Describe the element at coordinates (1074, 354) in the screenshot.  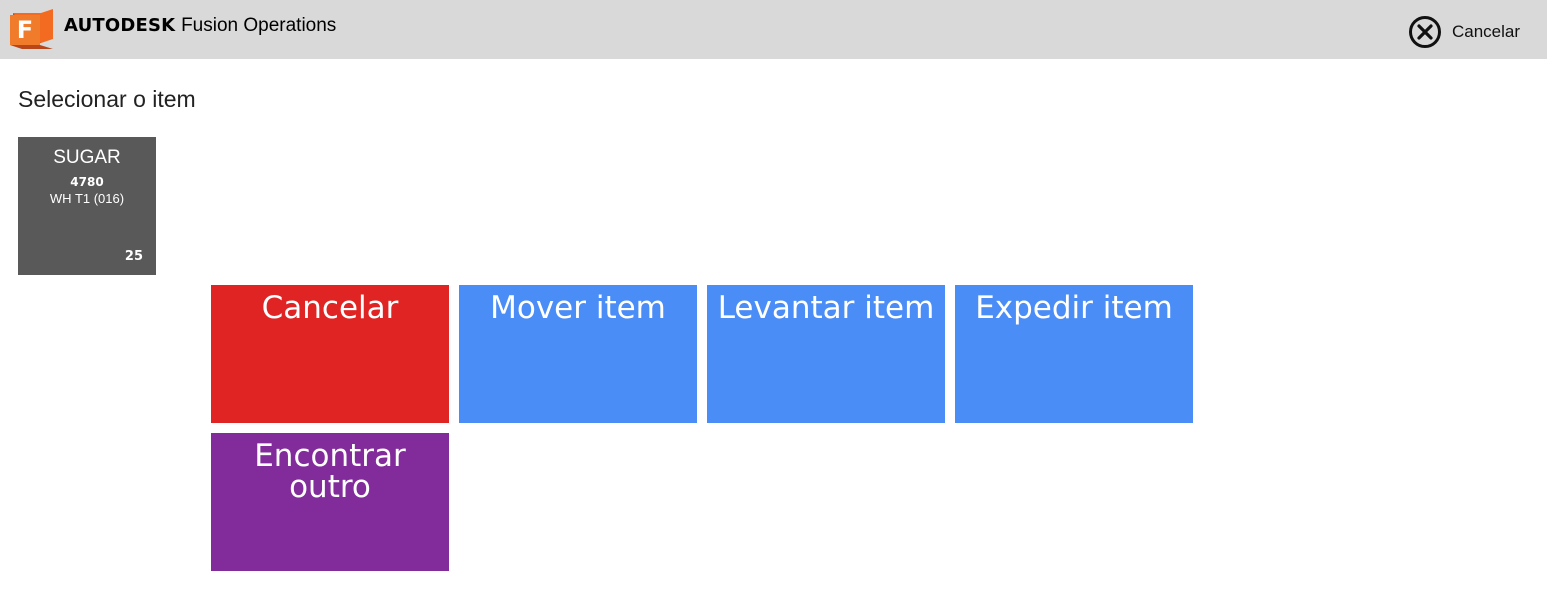
I see `ship-item-button: Expedir item` at that location.